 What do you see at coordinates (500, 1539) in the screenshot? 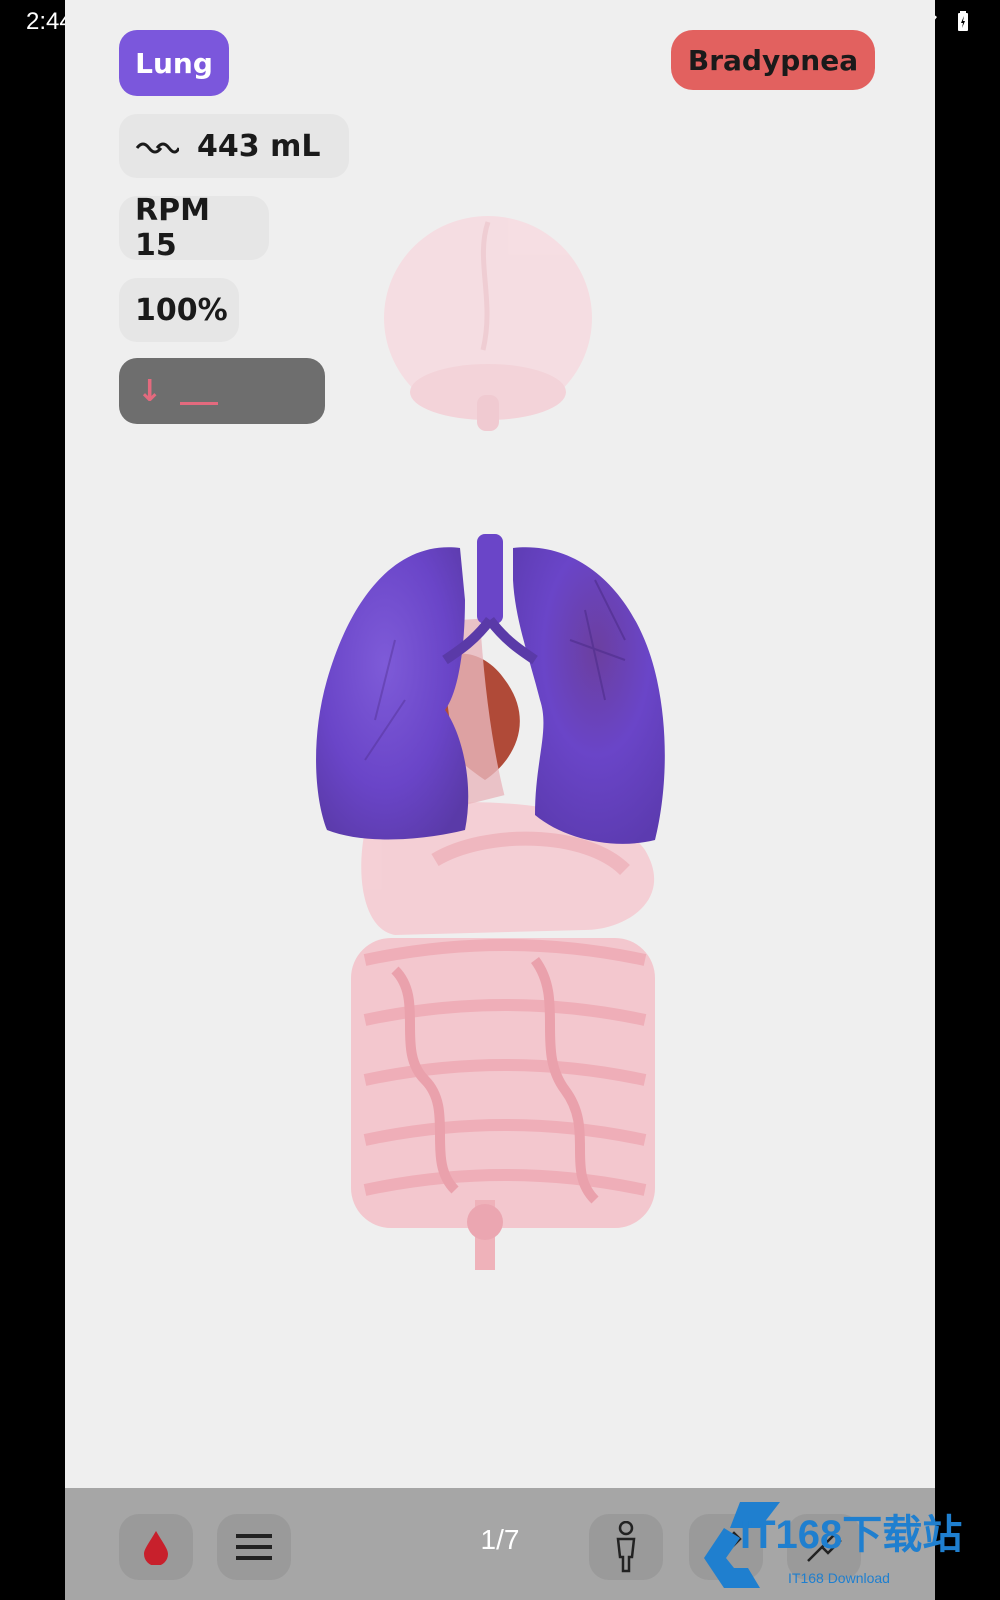
I see `page-indicator: 1/7` at bounding box center [500, 1539].